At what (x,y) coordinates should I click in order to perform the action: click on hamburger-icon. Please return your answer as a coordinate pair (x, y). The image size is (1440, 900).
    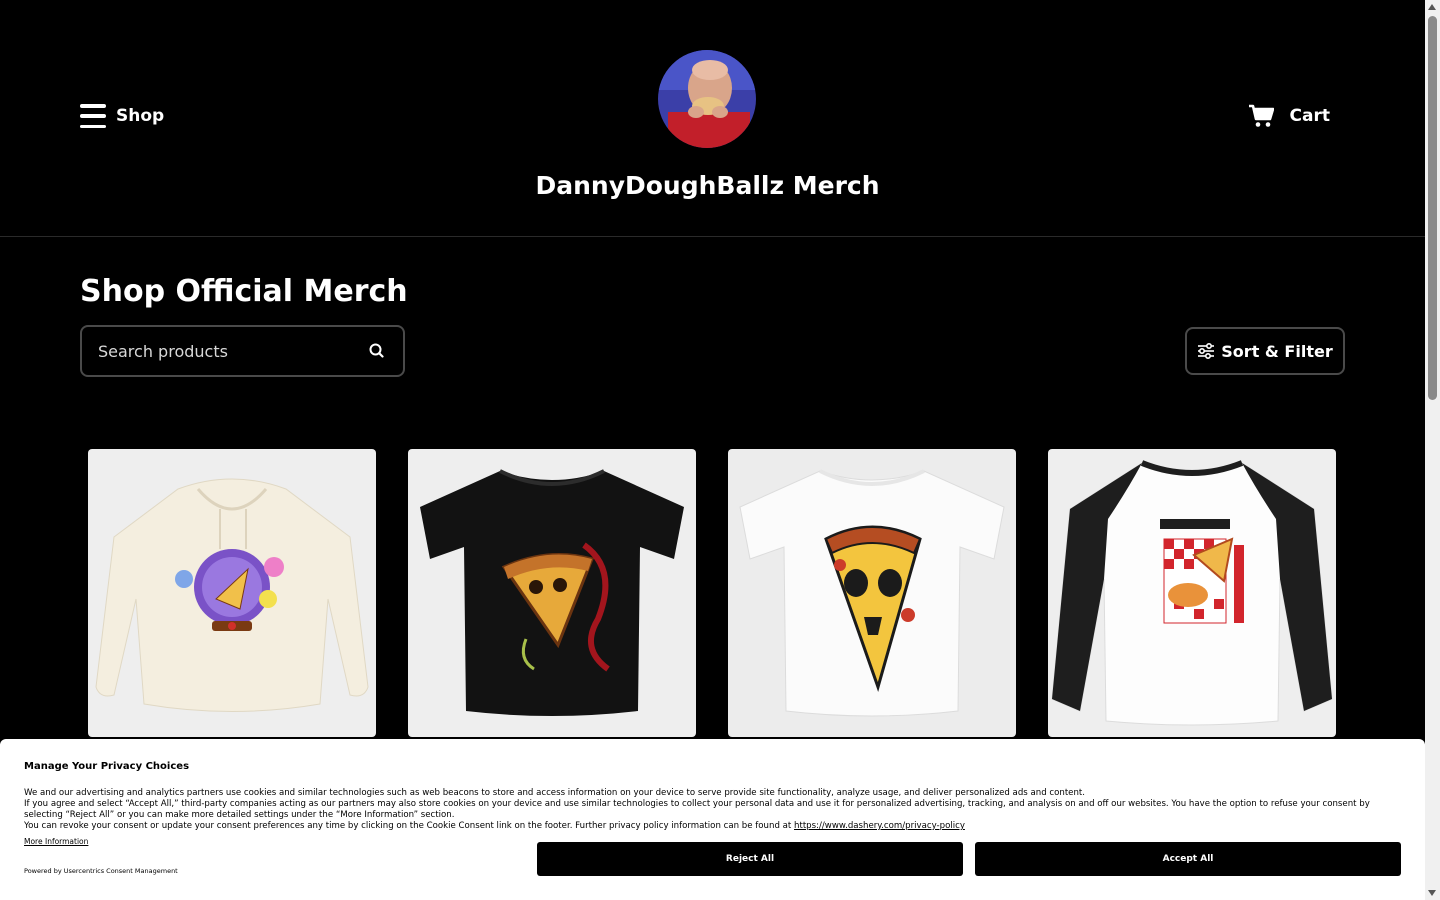
    Looking at the image, I should click on (93, 116).